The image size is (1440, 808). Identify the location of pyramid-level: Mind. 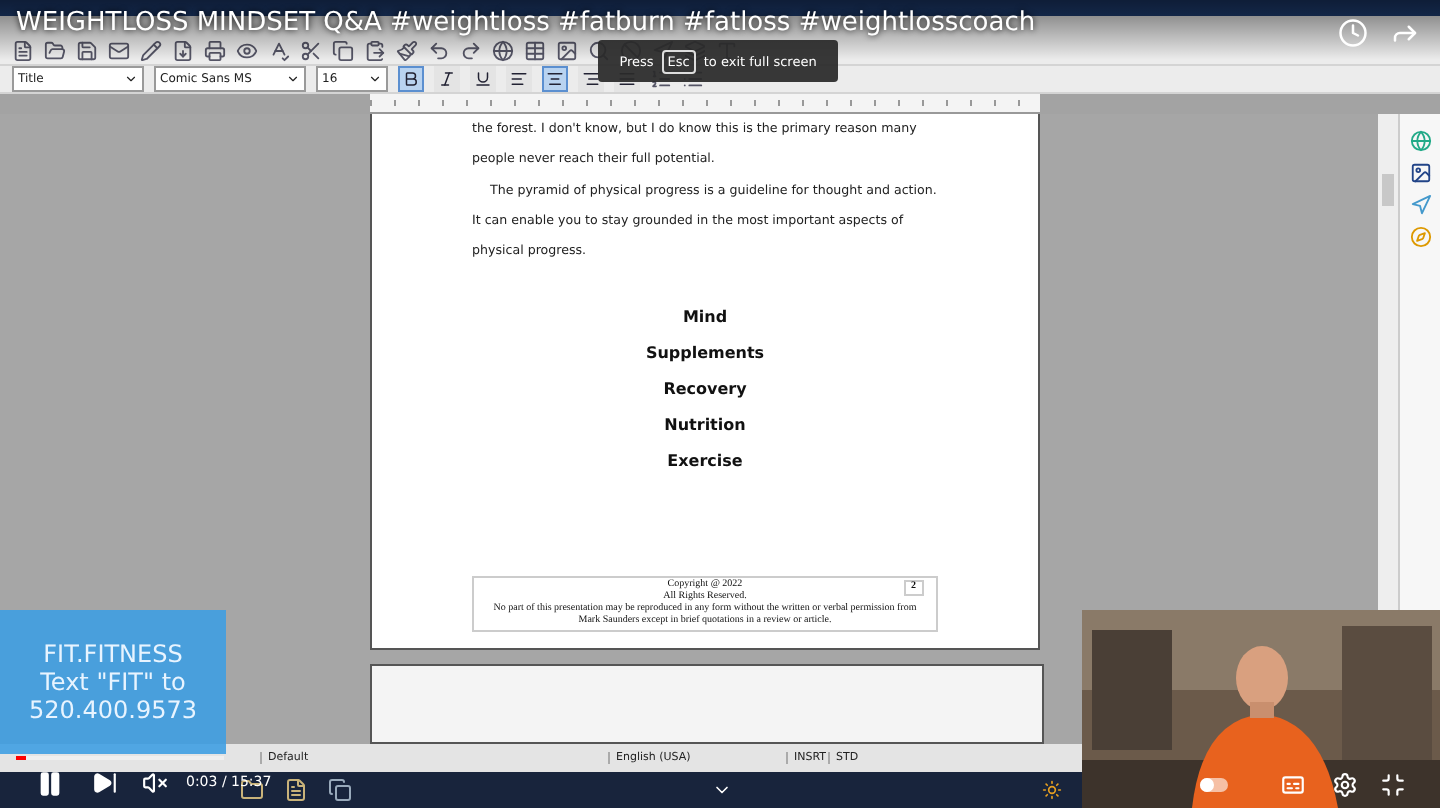
(705, 317).